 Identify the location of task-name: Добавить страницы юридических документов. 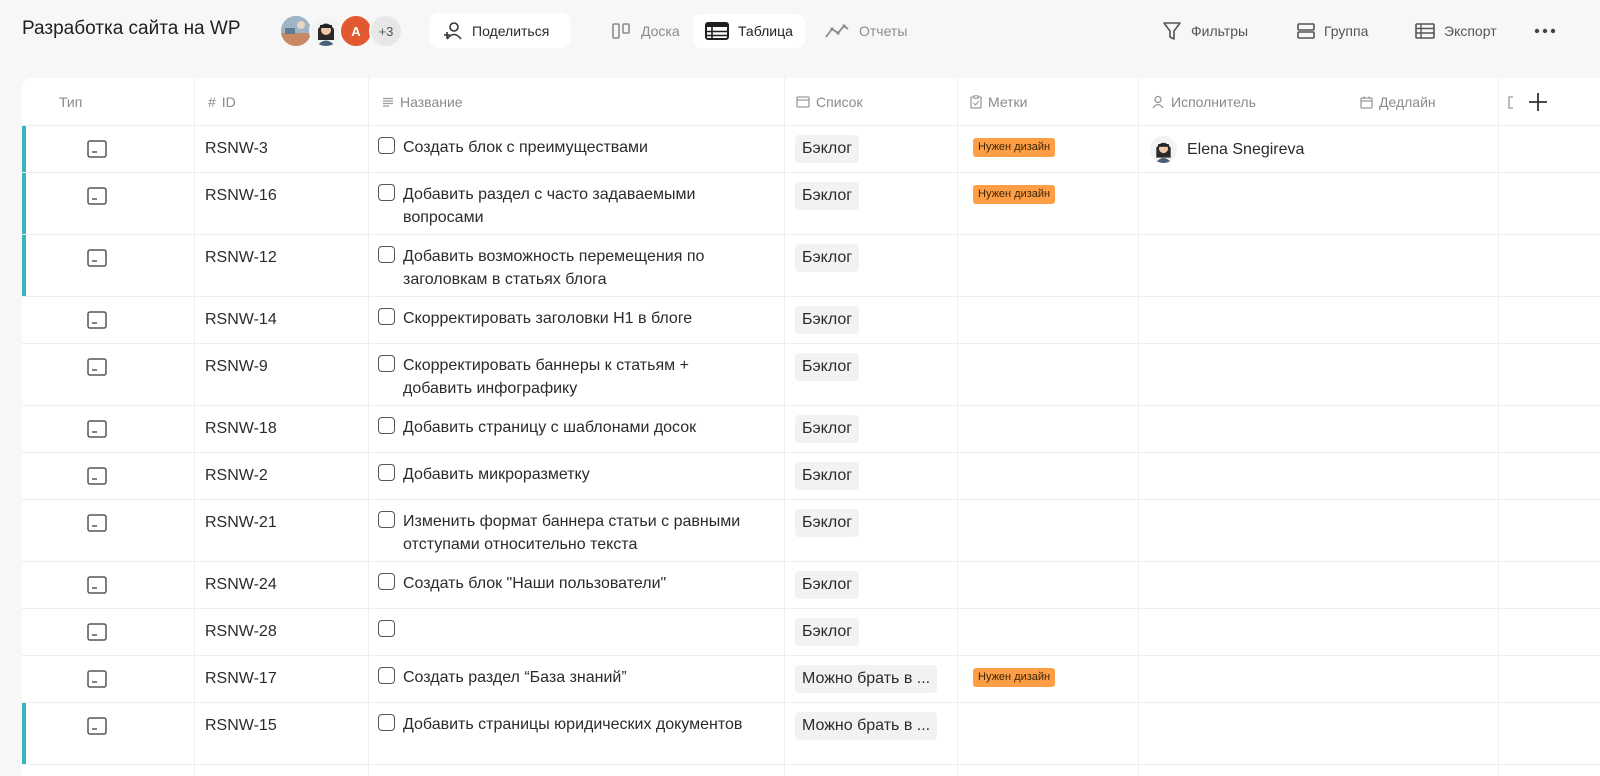
(572, 724).